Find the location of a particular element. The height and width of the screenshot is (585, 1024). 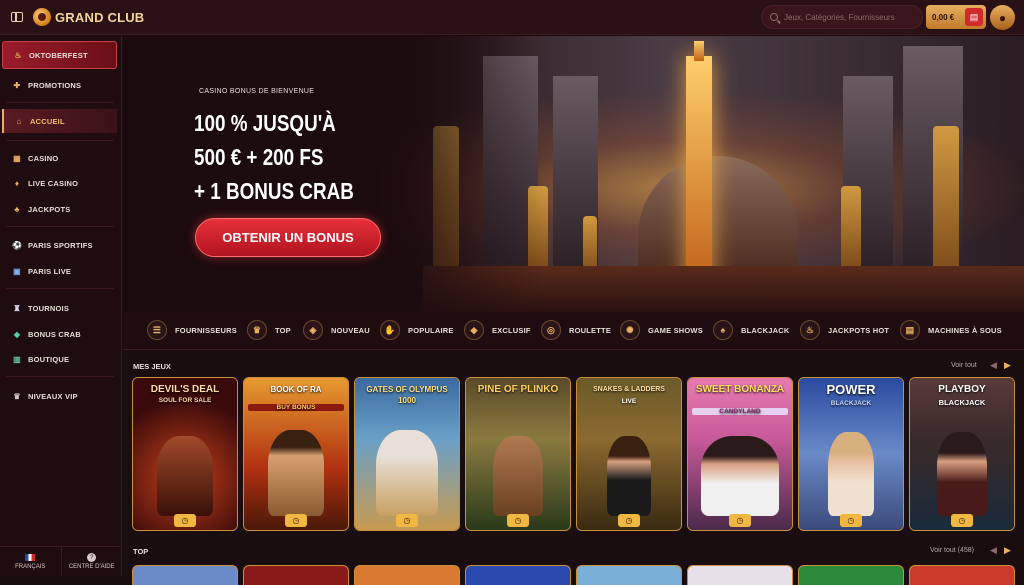

category-game-shows: ✺ GAME SHOWS is located at coordinates (661, 330).